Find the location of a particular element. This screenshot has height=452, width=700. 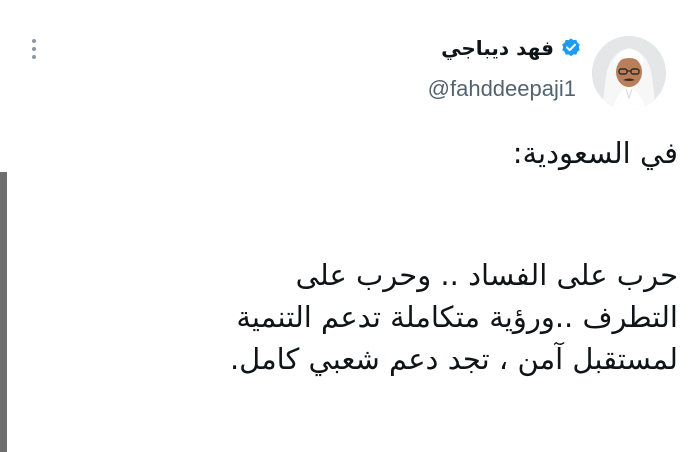

verified-badge-icon is located at coordinates (571, 47).